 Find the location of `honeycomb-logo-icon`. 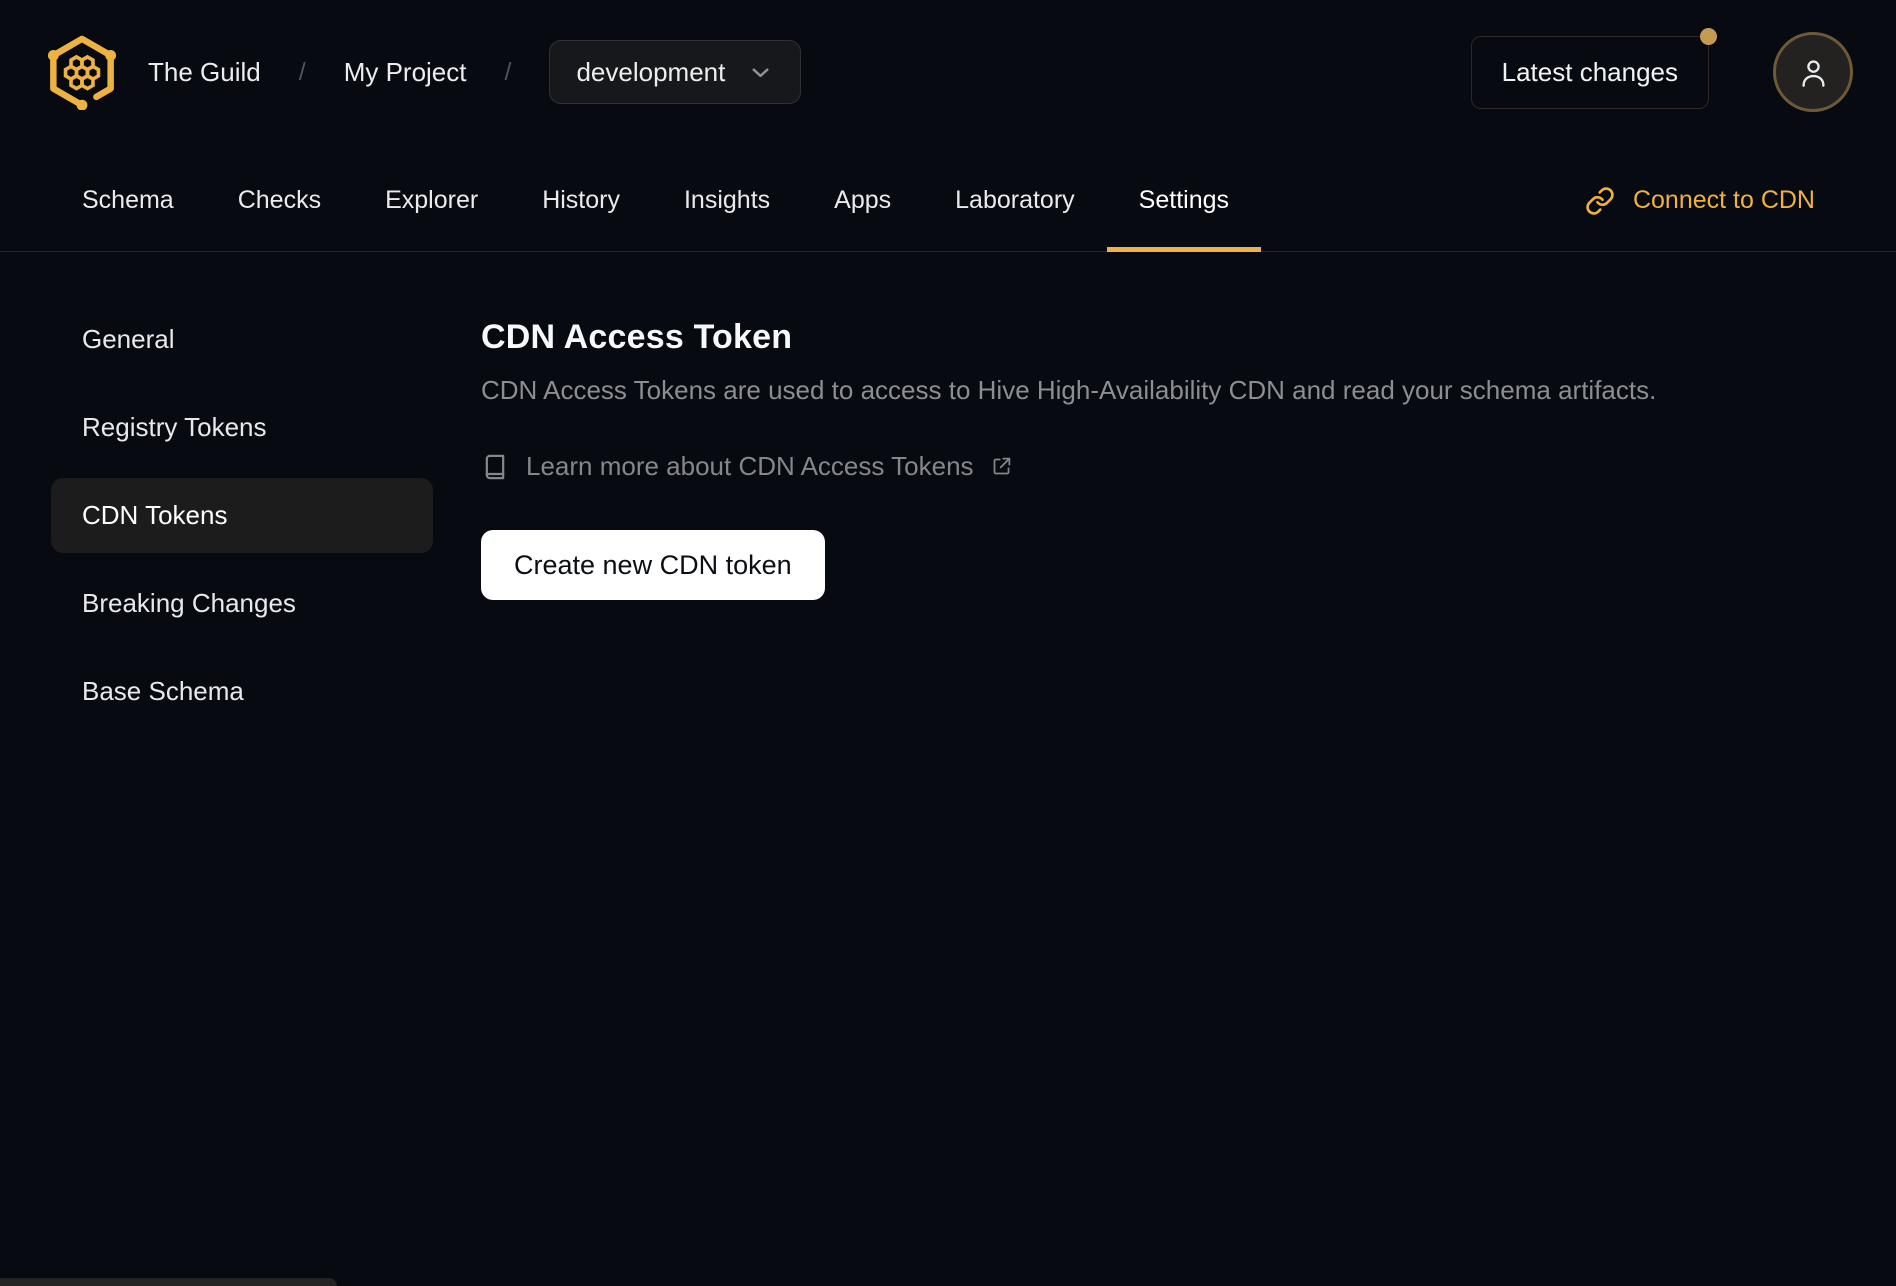

honeycomb-logo-icon is located at coordinates (82, 72).